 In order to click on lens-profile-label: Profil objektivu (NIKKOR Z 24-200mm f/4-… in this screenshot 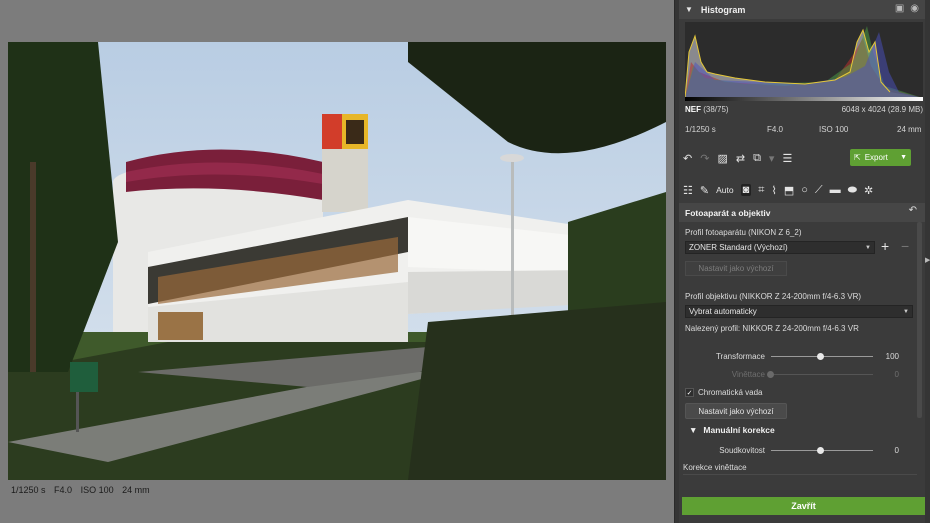, I will do `click(773, 296)`.